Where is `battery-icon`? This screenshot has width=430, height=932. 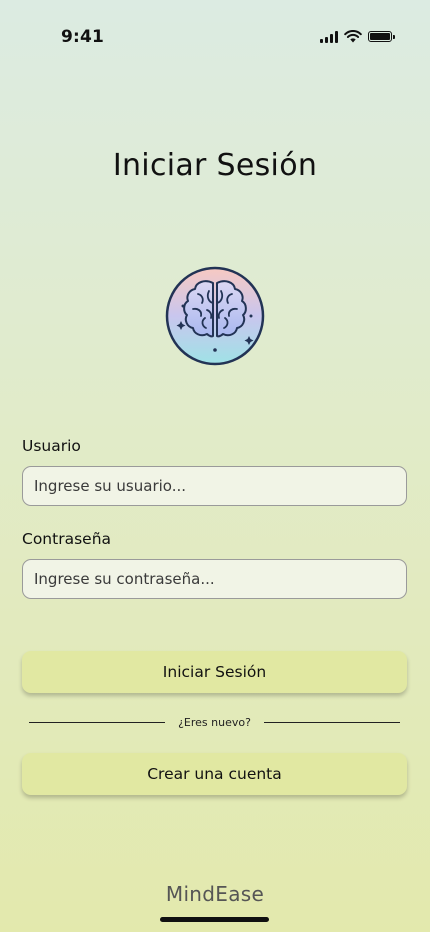
battery-icon is located at coordinates (381, 36).